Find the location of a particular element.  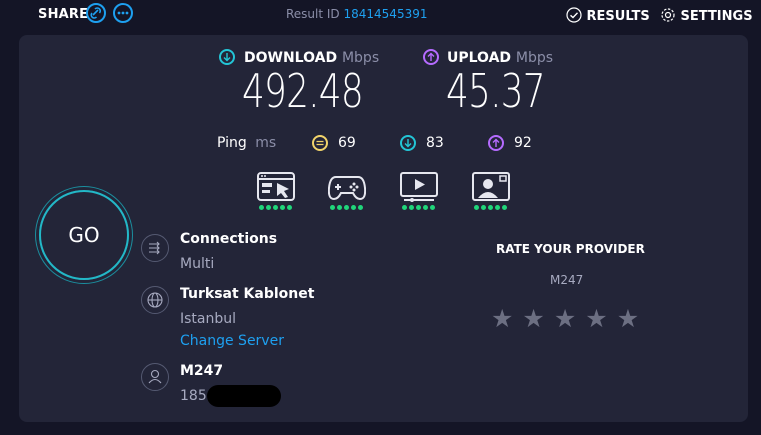

connections-icon is located at coordinates (155, 248).